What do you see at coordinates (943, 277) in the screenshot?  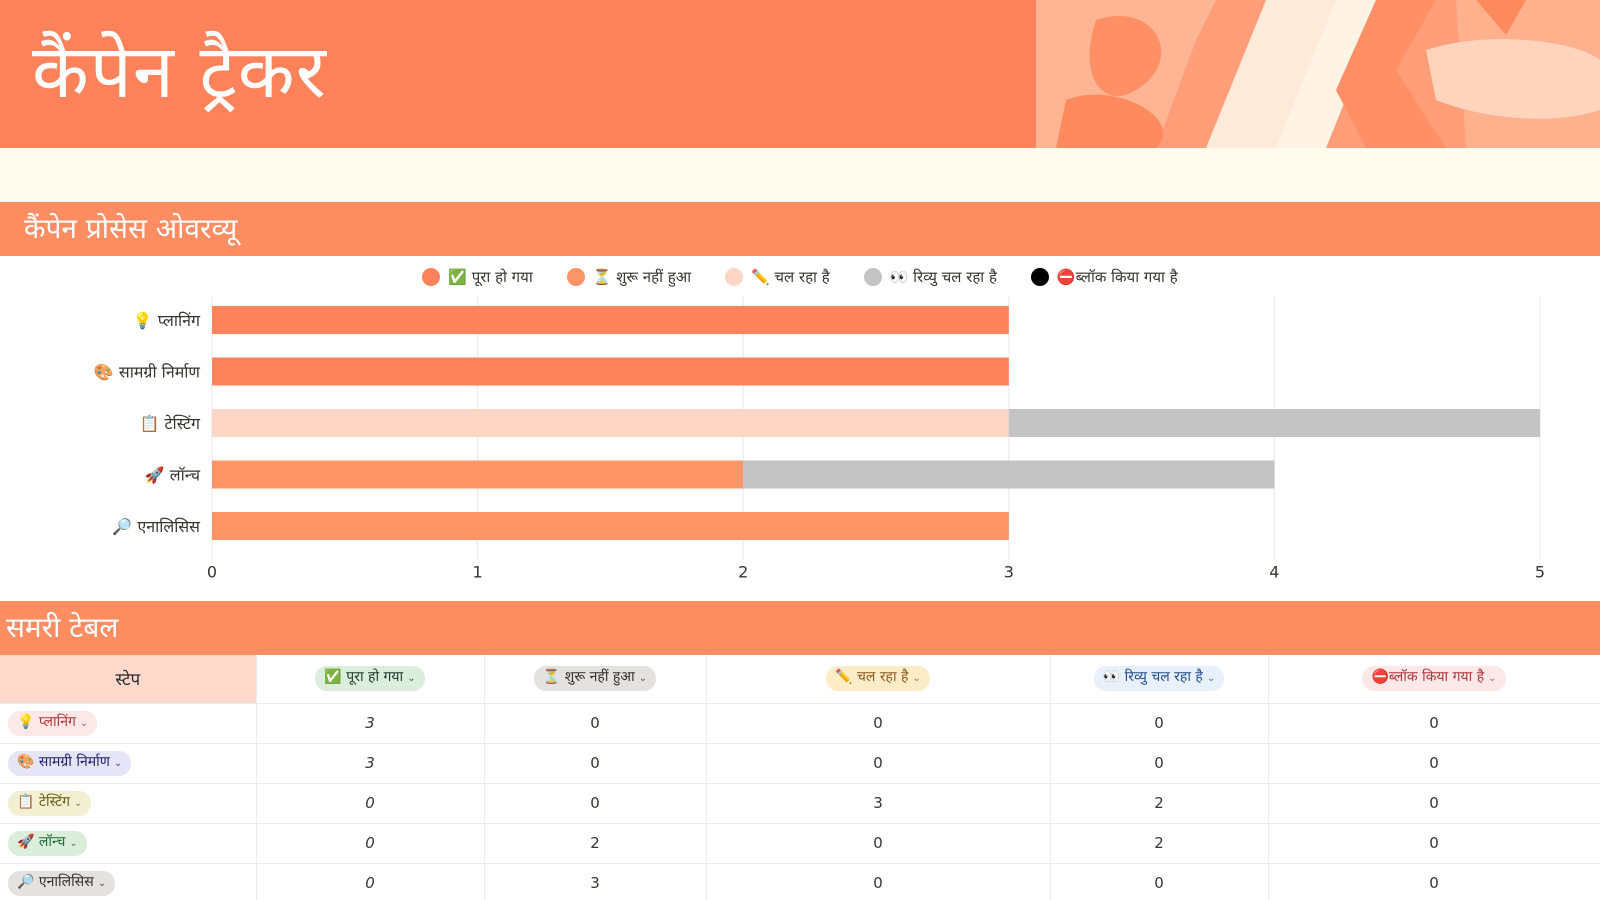 I see `legend-label-review: 👀 रिव्यु चल रहा है` at bounding box center [943, 277].